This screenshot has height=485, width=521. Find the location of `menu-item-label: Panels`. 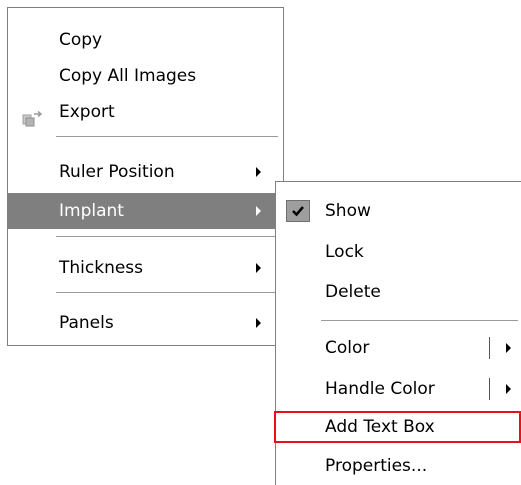

menu-item-label: Panels is located at coordinates (86, 323).